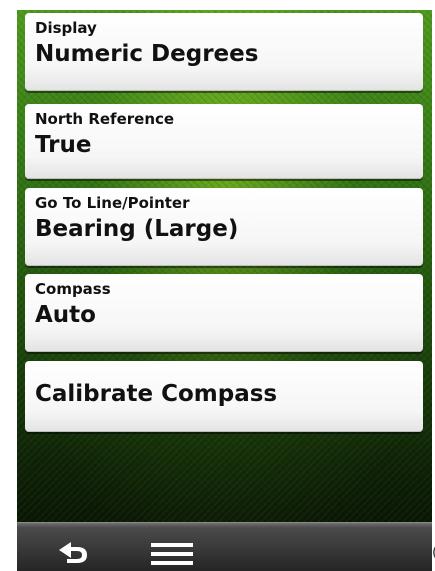  What do you see at coordinates (224, 313) in the screenshot?
I see `compass-setting-button: Compass Auto` at bounding box center [224, 313].